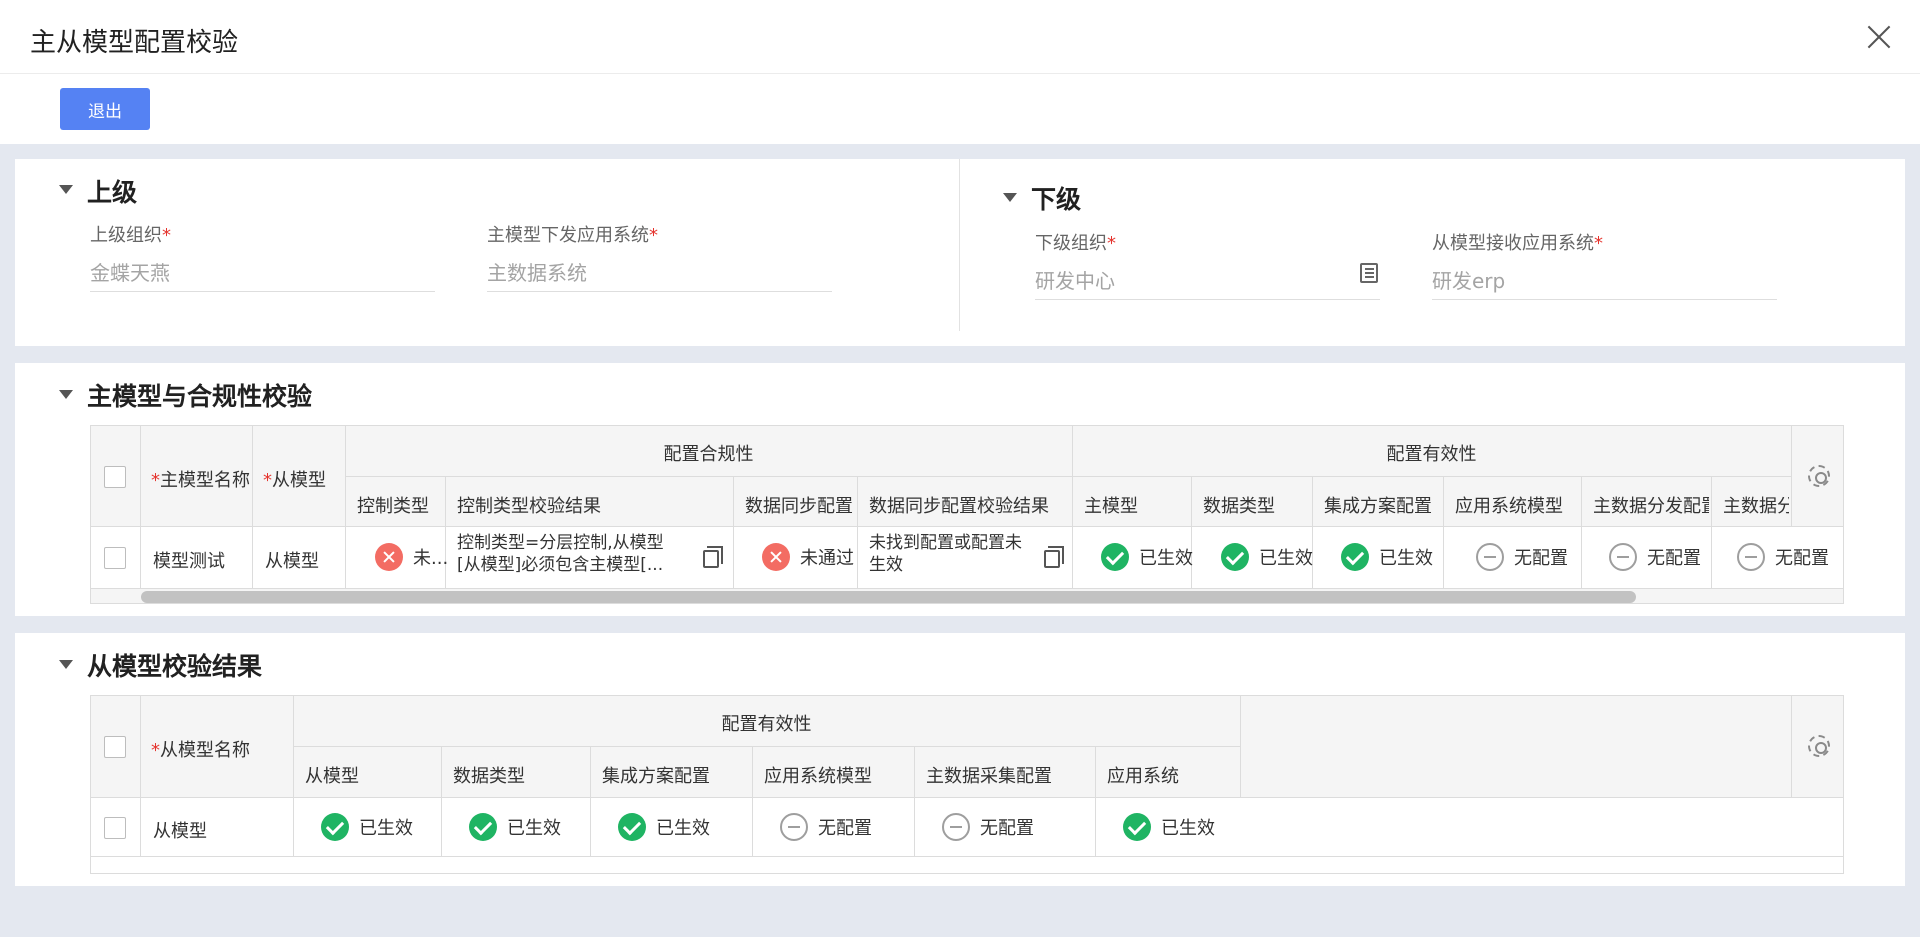  Describe the element at coordinates (126, 235) in the screenshot. I see `upper-org-label: 上级组织` at that location.